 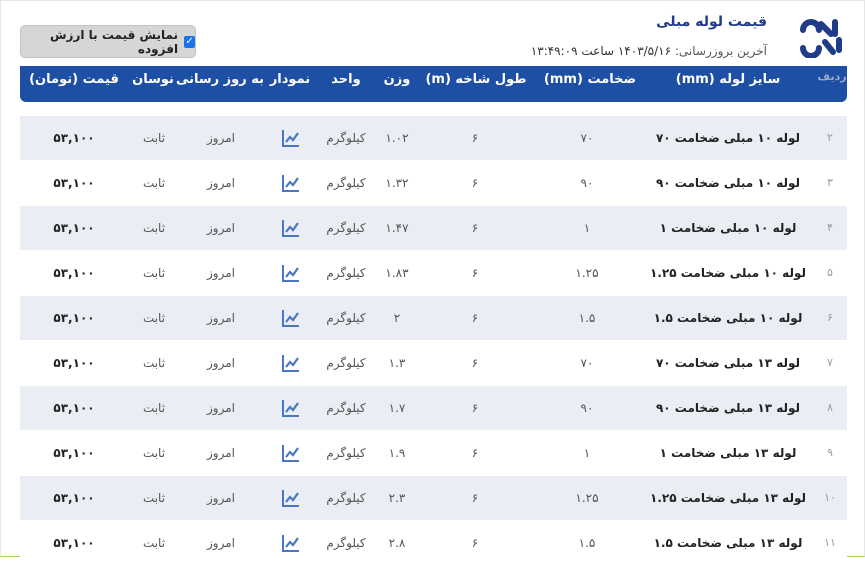 What do you see at coordinates (476, 79) in the screenshot?
I see `header-length: طول شاخه (m)` at bounding box center [476, 79].